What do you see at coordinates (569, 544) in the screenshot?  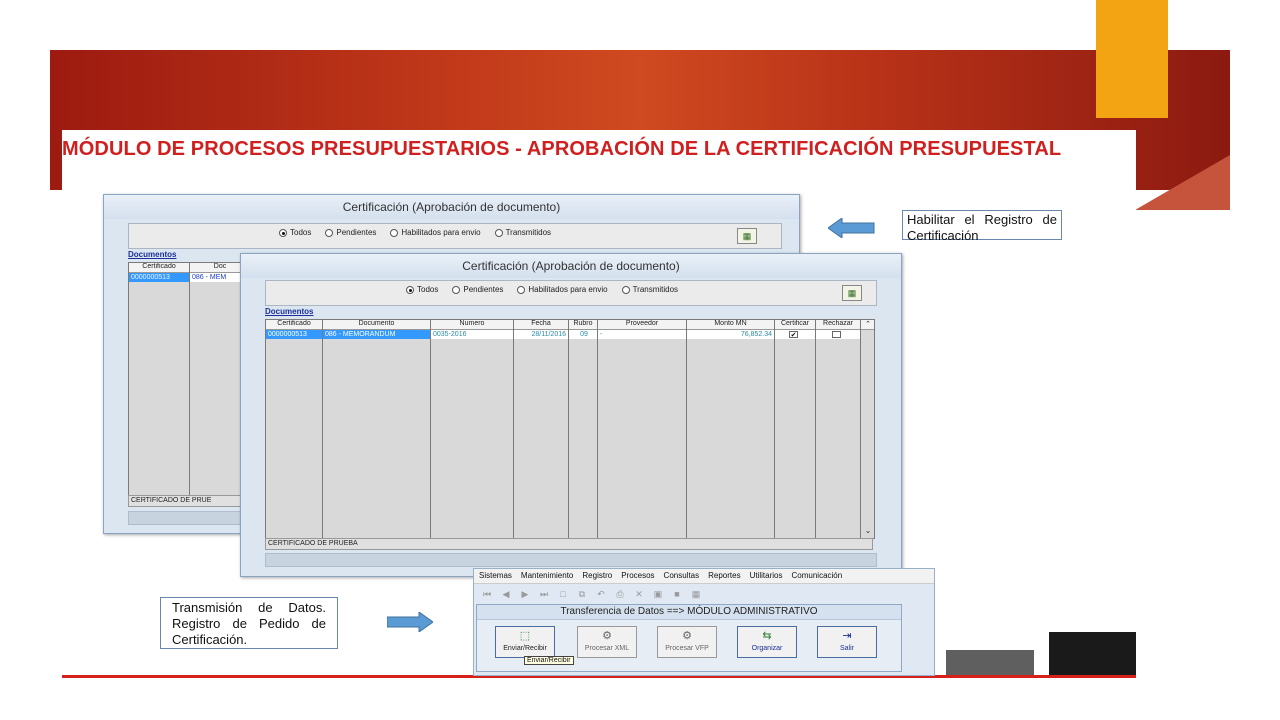 I see `front-status-bar: CERTIFICADO DE PRUEBA` at bounding box center [569, 544].